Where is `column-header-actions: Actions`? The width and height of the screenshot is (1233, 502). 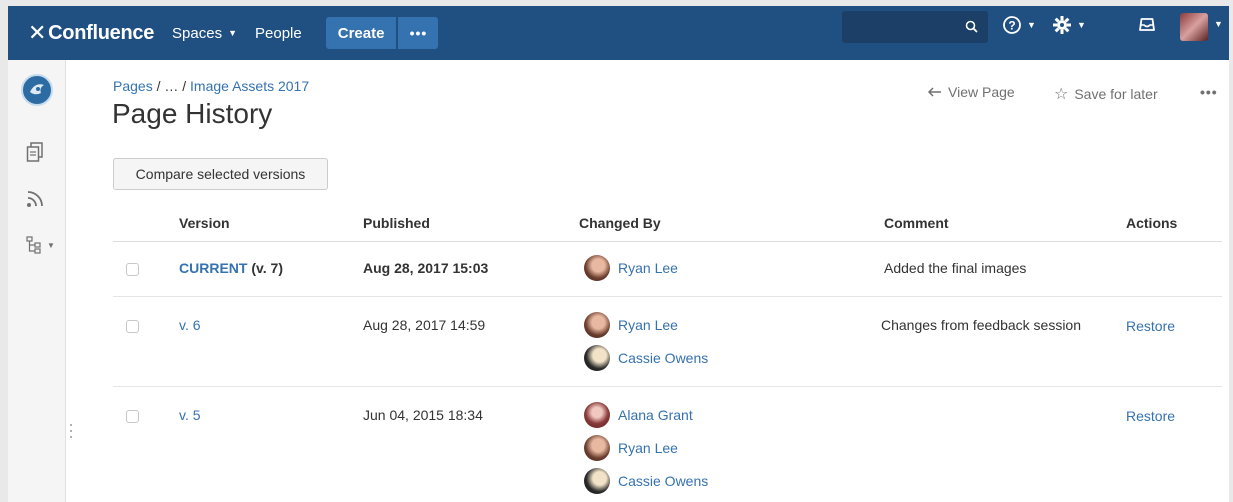
column-header-actions: Actions is located at coordinates (1152, 223).